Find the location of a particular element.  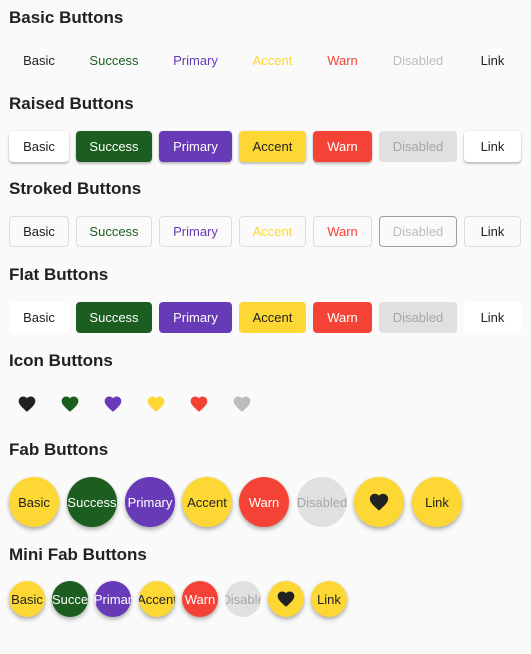

fab-buttons-heading: Fab Buttons is located at coordinates (59, 449).